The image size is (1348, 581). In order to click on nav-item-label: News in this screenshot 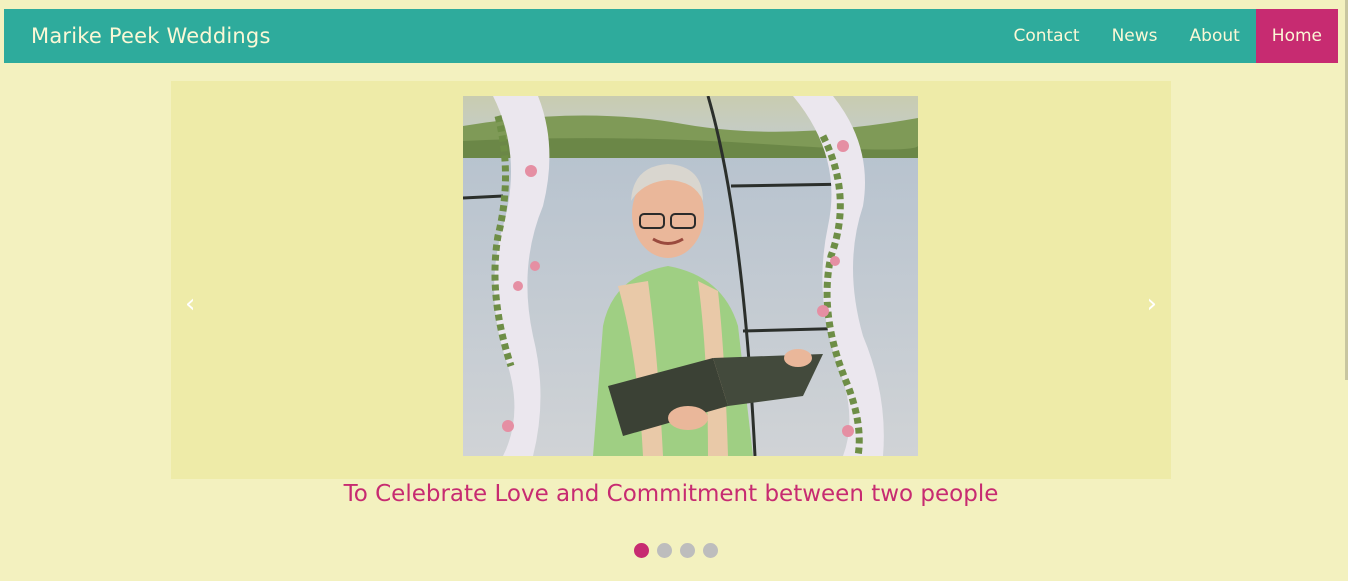, I will do `click(1134, 36)`.